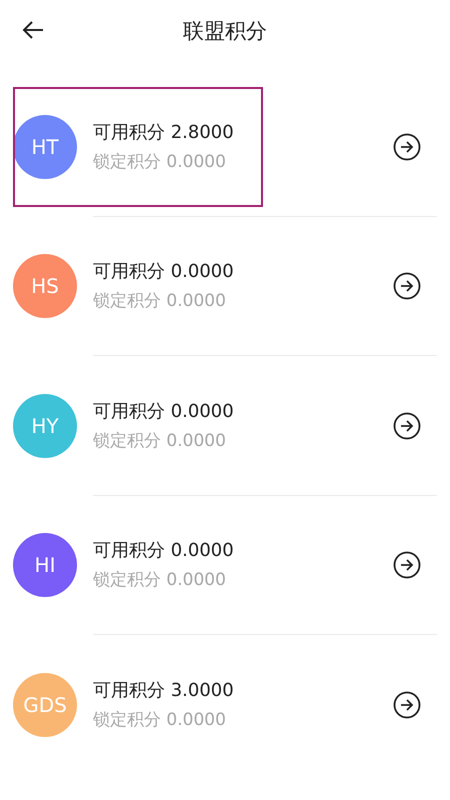 The width and height of the screenshot is (450, 800). What do you see at coordinates (164, 690) in the screenshot?
I see `available-points: 可用积分 3.0000` at bounding box center [164, 690].